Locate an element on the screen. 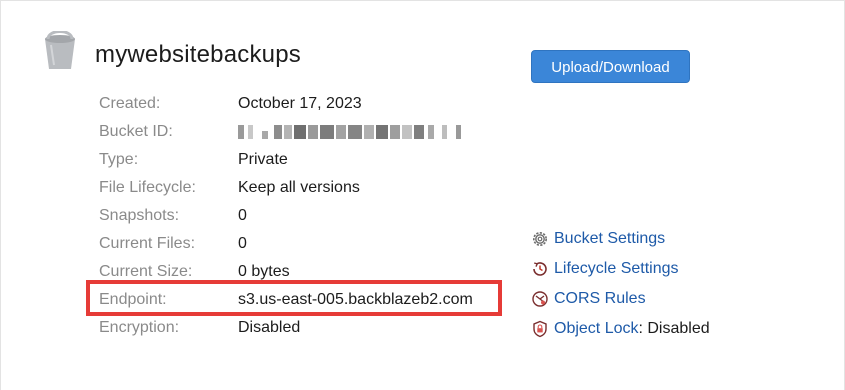 The image size is (845, 390). lifecycle-icon is located at coordinates (540, 269).